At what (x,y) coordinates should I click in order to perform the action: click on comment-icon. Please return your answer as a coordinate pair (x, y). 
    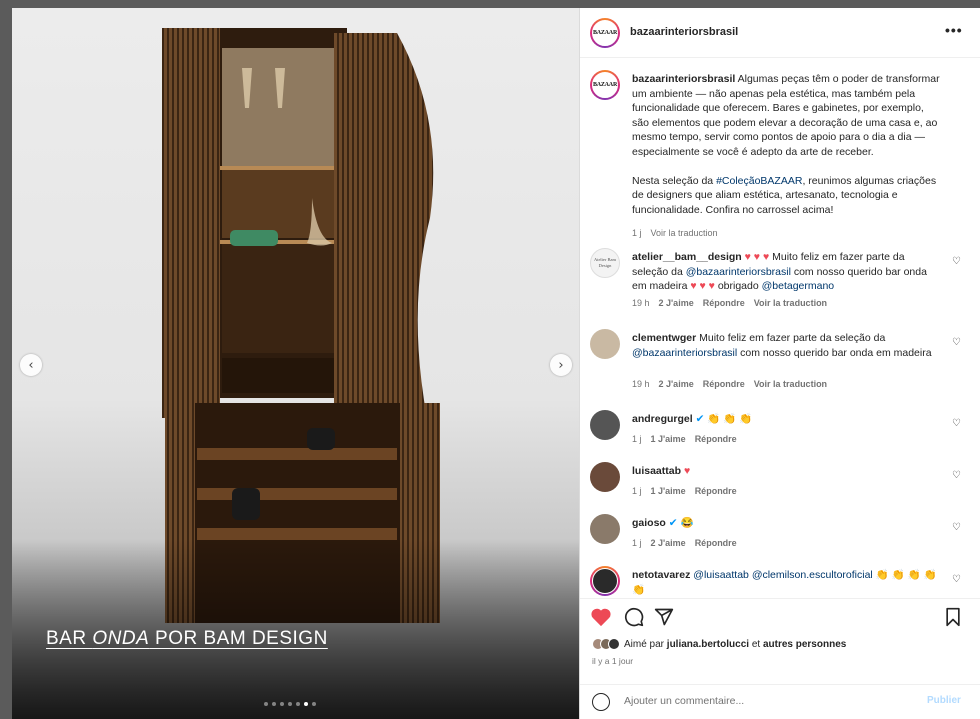
    Looking at the image, I should click on (634, 617).